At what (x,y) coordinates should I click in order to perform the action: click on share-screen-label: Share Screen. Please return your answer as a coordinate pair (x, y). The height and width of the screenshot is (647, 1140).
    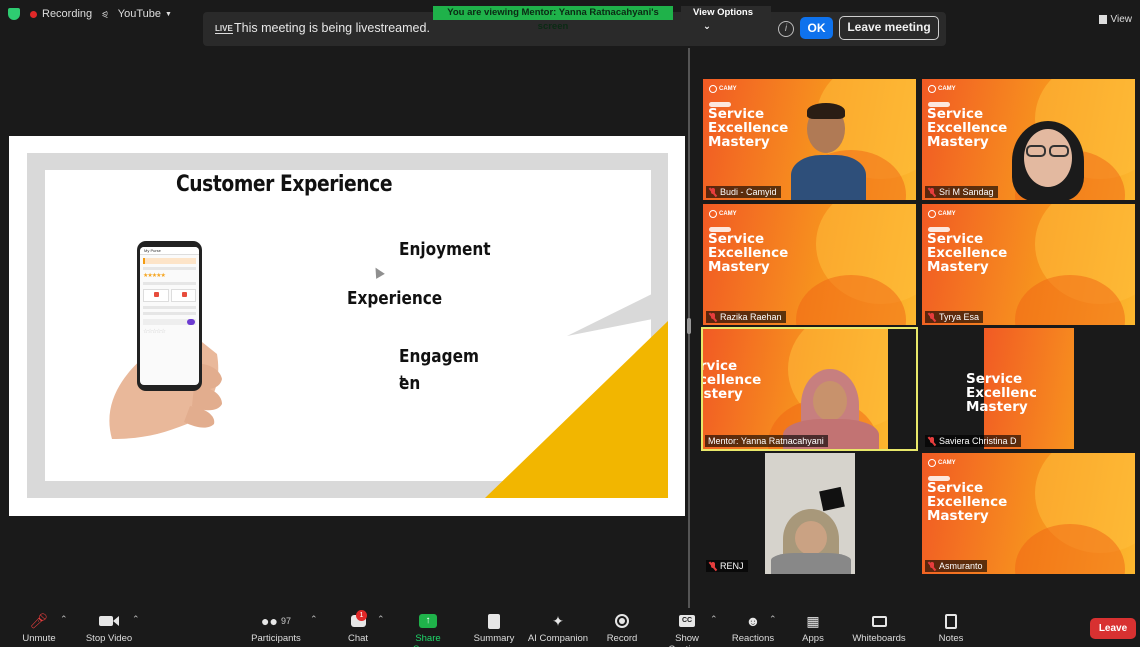
    Looking at the image, I should click on (428, 640).